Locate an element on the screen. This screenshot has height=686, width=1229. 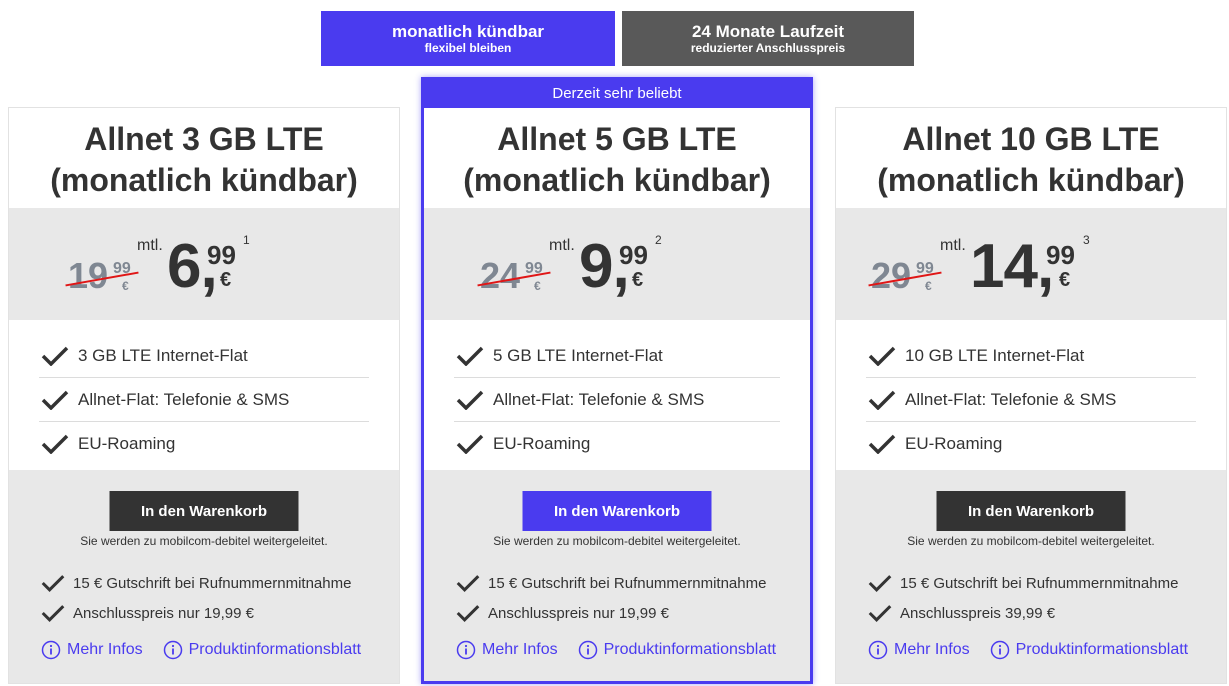
footnote-marker: 2 is located at coordinates (658, 240).